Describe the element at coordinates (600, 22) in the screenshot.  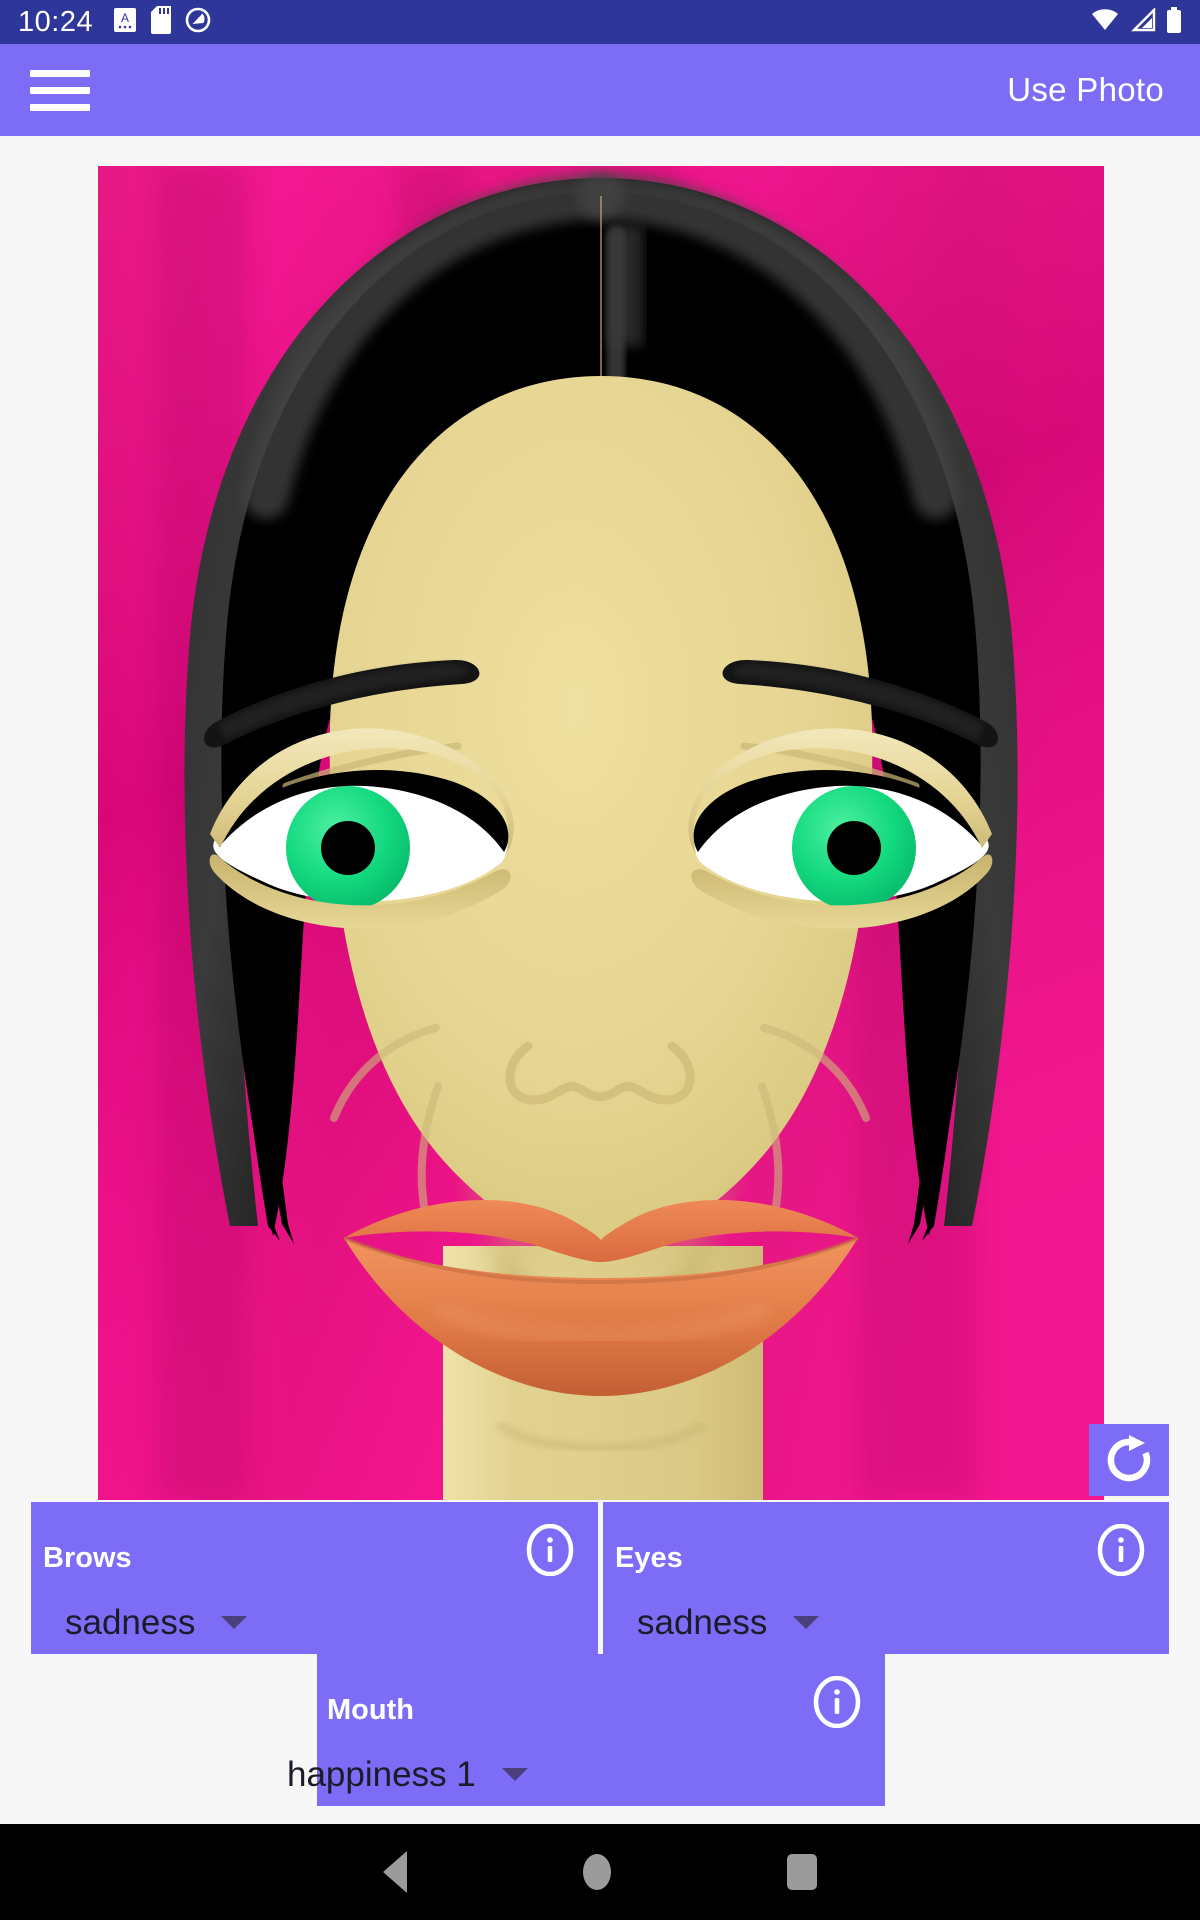
I see `status-bar: 10:24 A` at that location.